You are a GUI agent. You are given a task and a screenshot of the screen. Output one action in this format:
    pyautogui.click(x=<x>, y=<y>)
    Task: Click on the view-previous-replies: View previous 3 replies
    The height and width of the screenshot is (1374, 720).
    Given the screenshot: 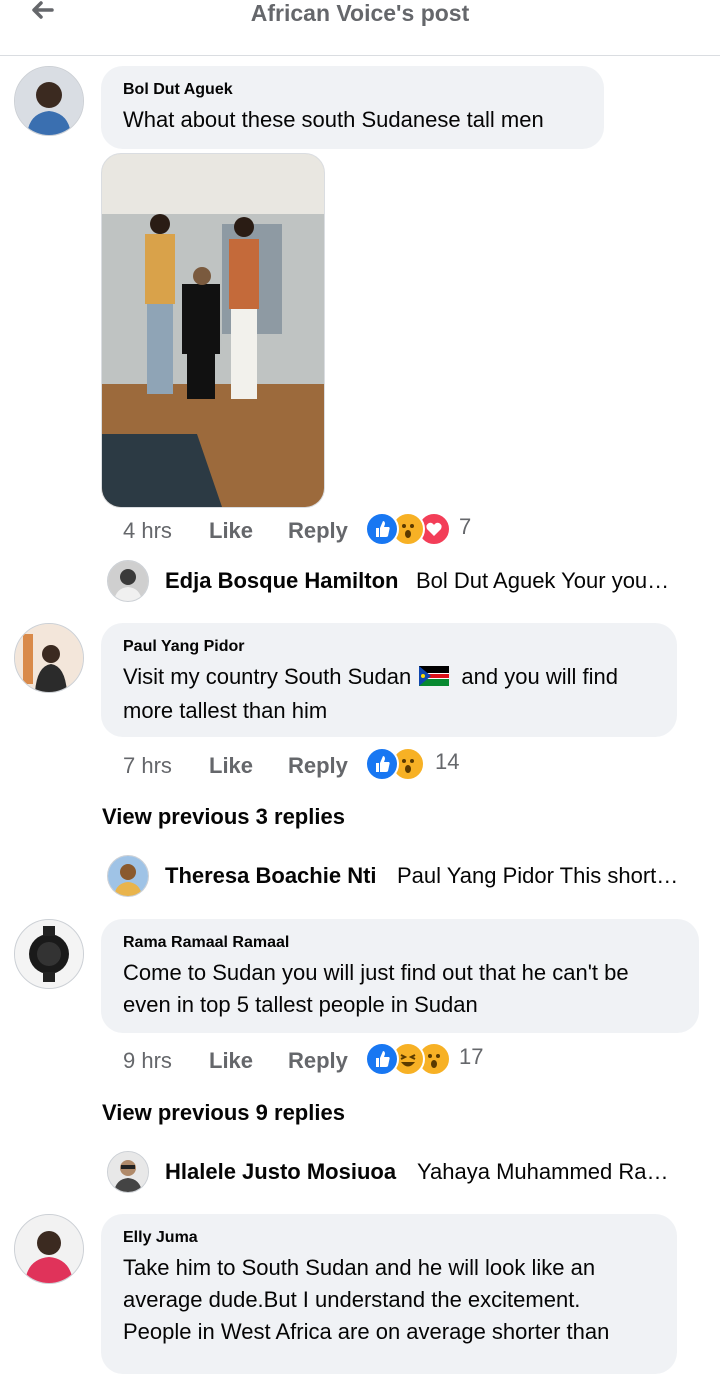 What is the action you would take?
    pyautogui.click(x=223, y=817)
    